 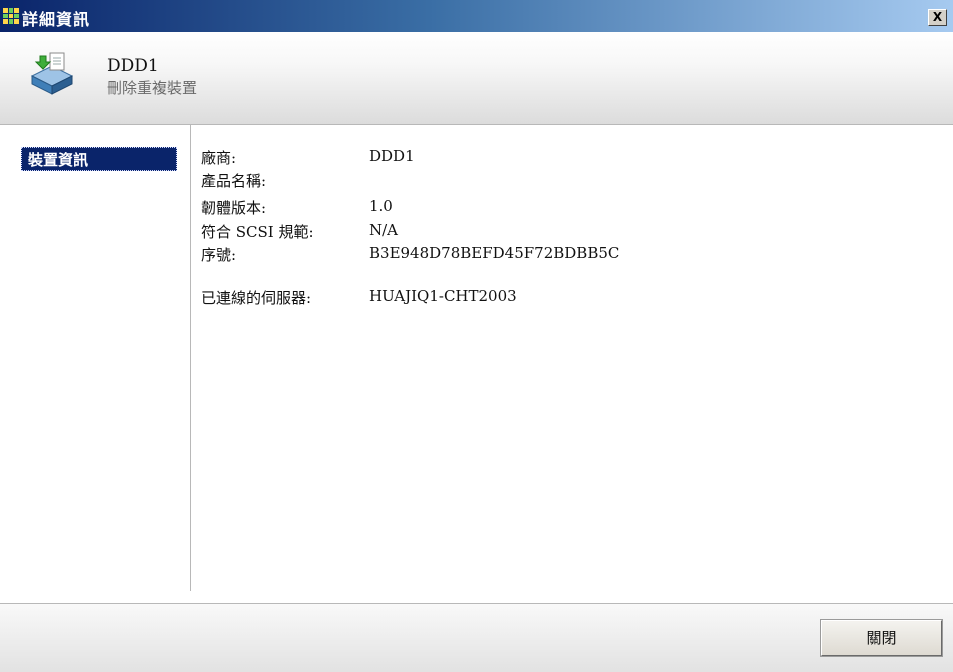 I want to click on vendor-value: DDD1, so click(x=392, y=156).